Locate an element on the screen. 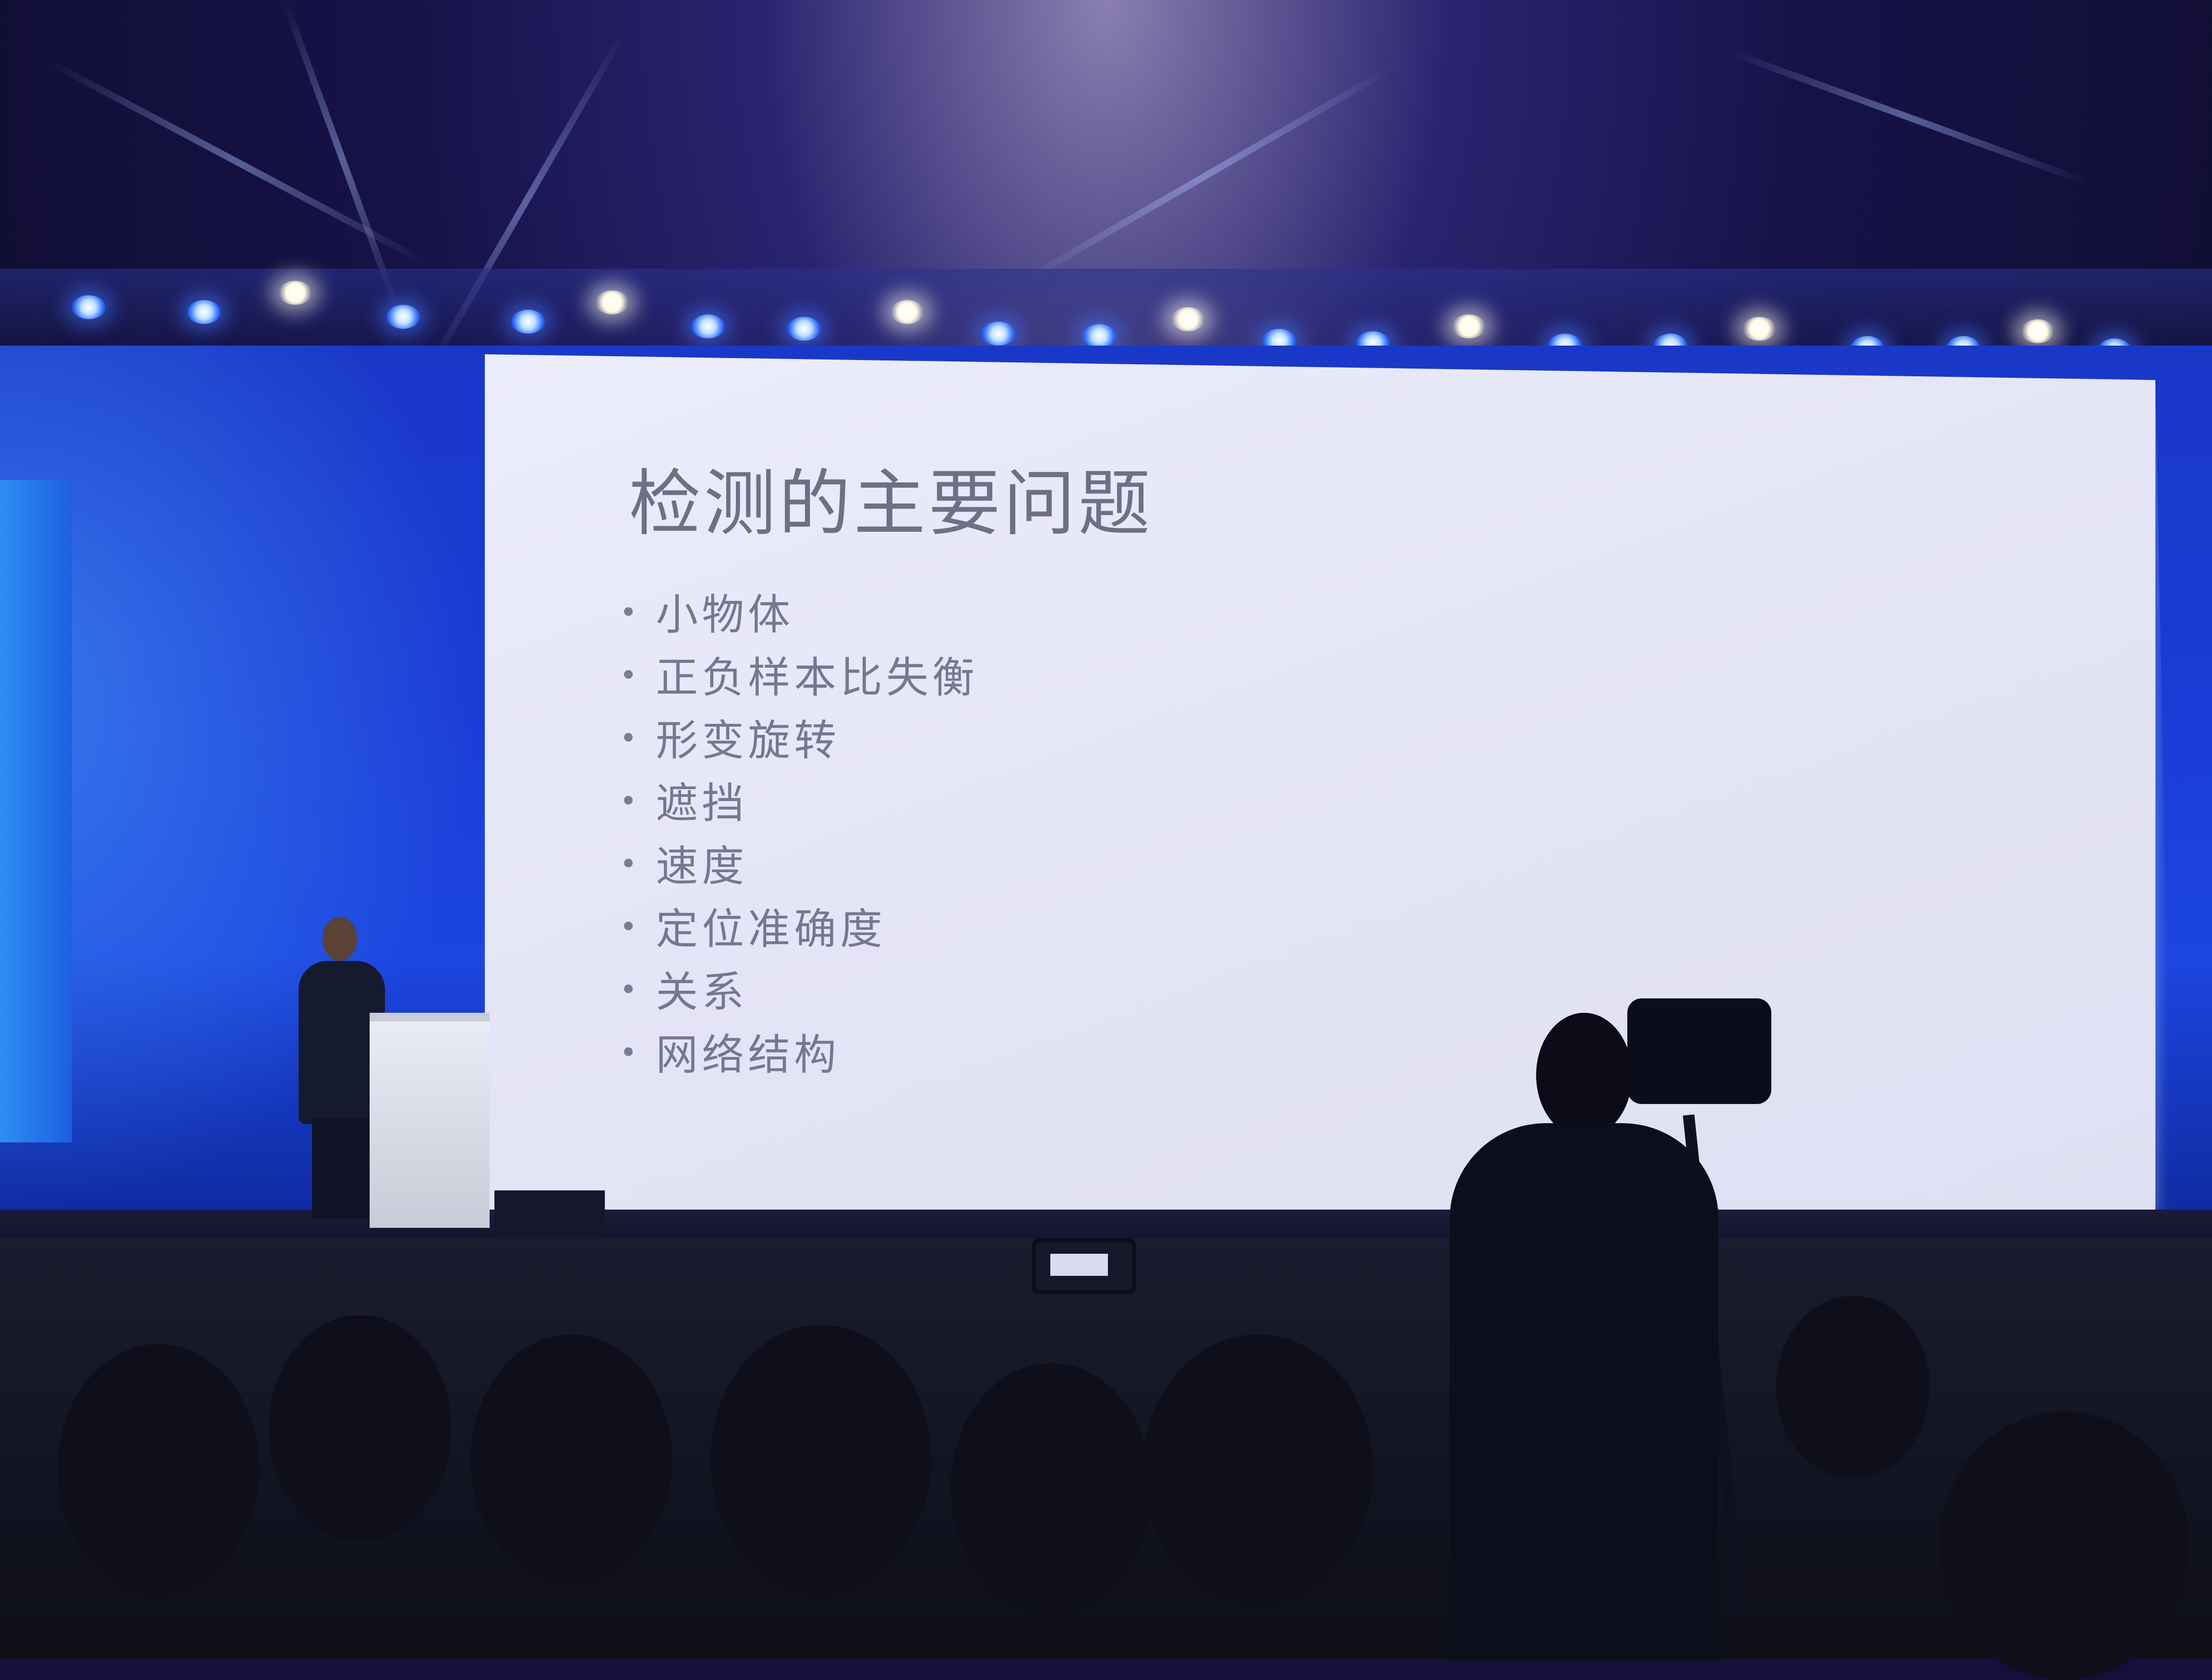 The height and width of the screenshot is (1680, 2212). list-item: 形变旋转 is located at coordinates (801, 737).